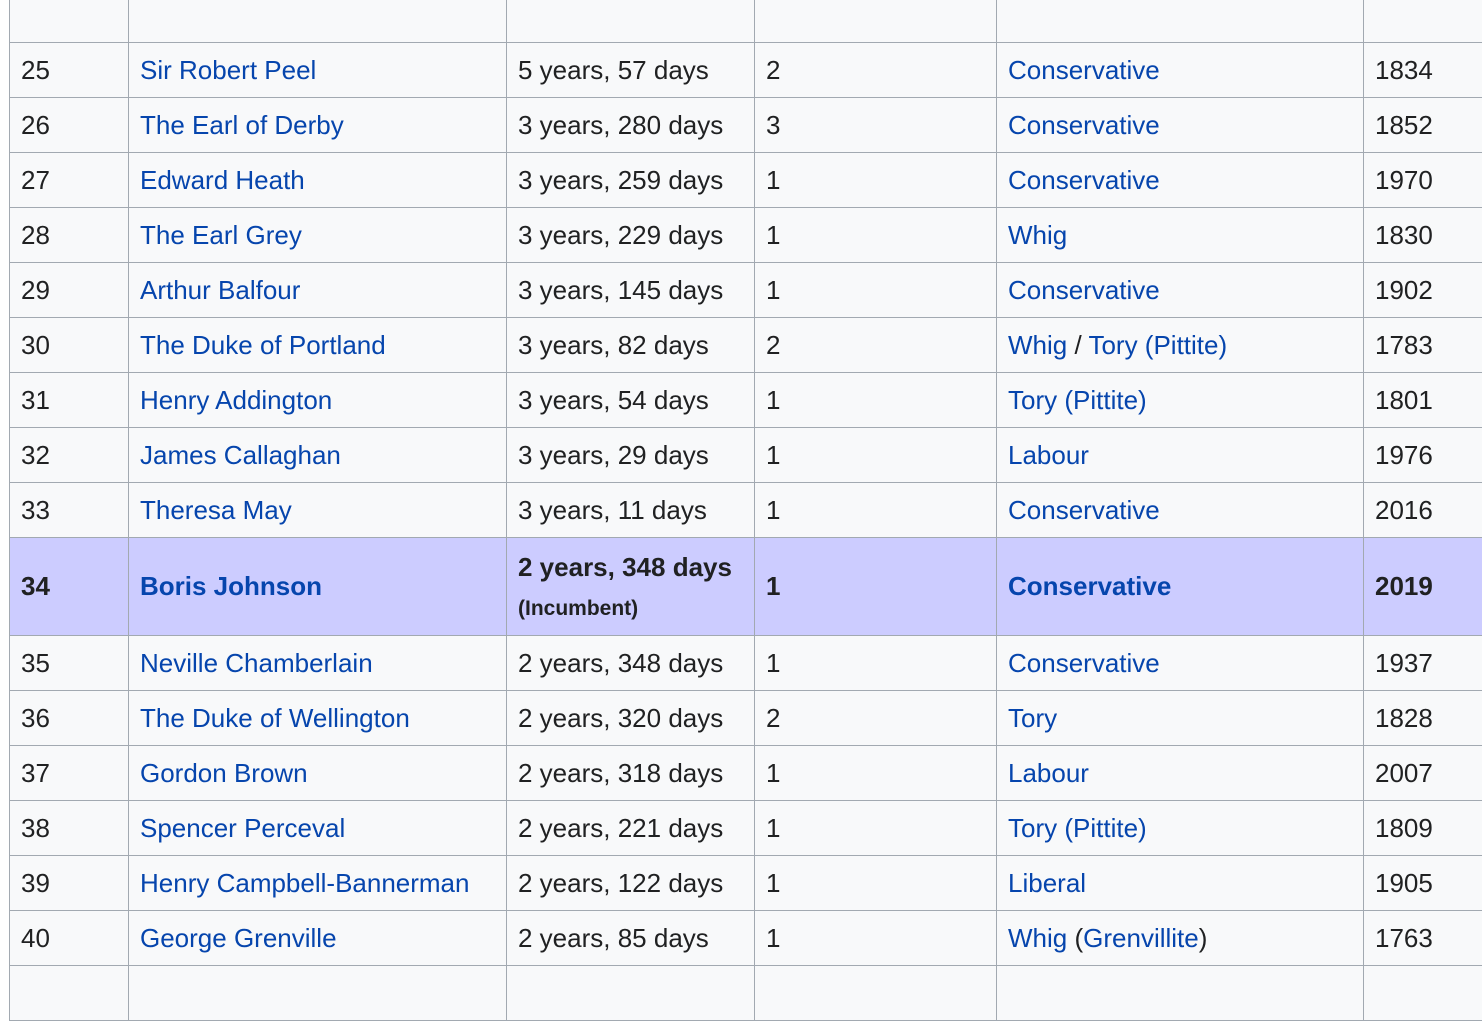  I want to click on pm-name-link: The Duke of Portland, so click(263, 345).